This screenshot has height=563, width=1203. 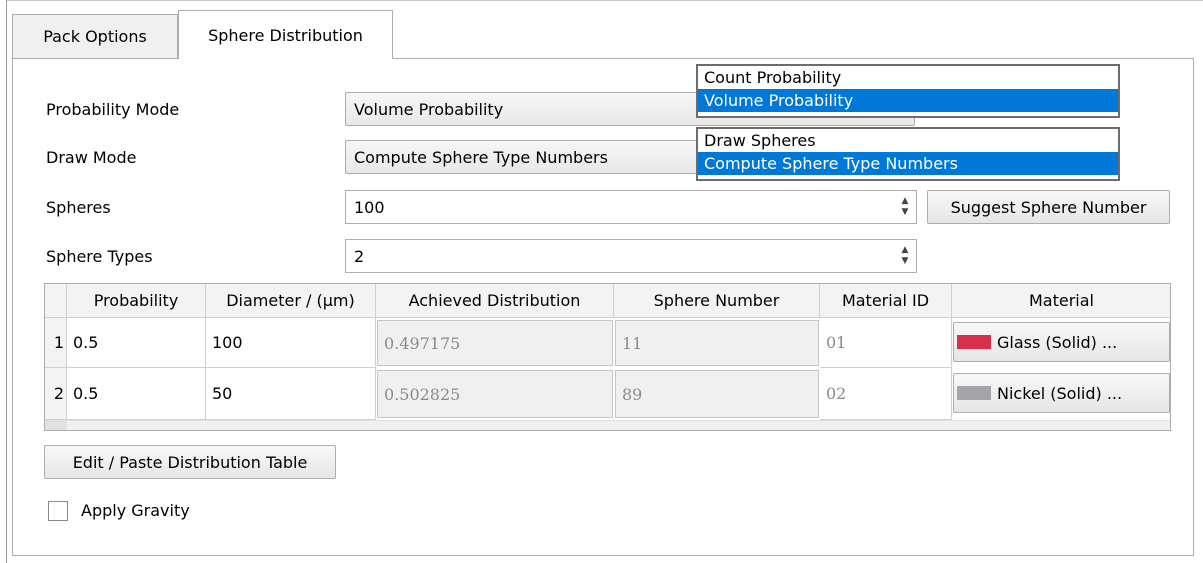 I want to click on suggest-sphere-number-button: Suggest Sphere Number, so click(x=1048, y=207).